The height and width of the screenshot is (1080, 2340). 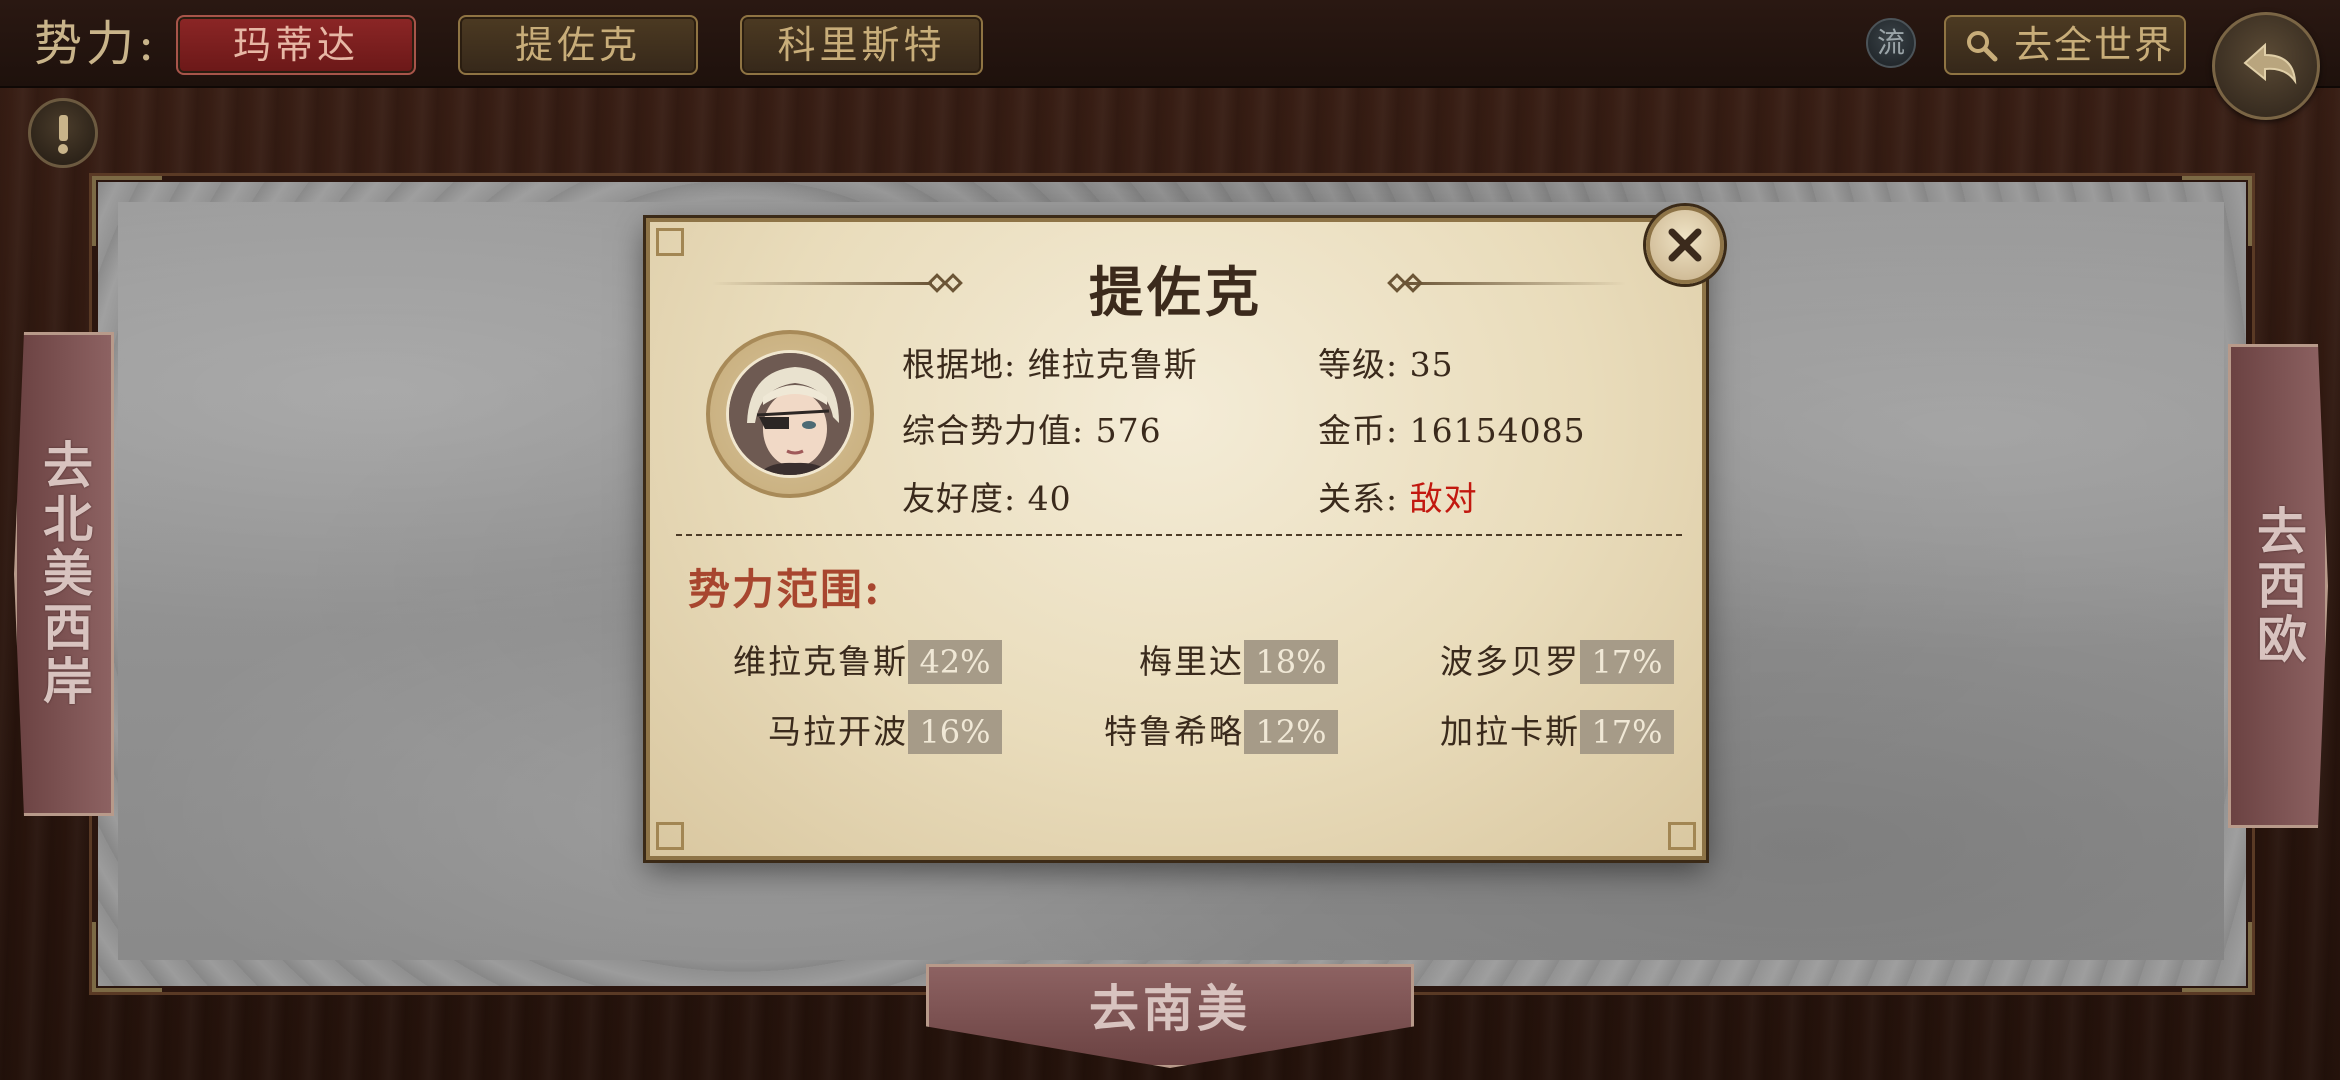 I want to click on level-value: 35, so click(x=1431, y=364).